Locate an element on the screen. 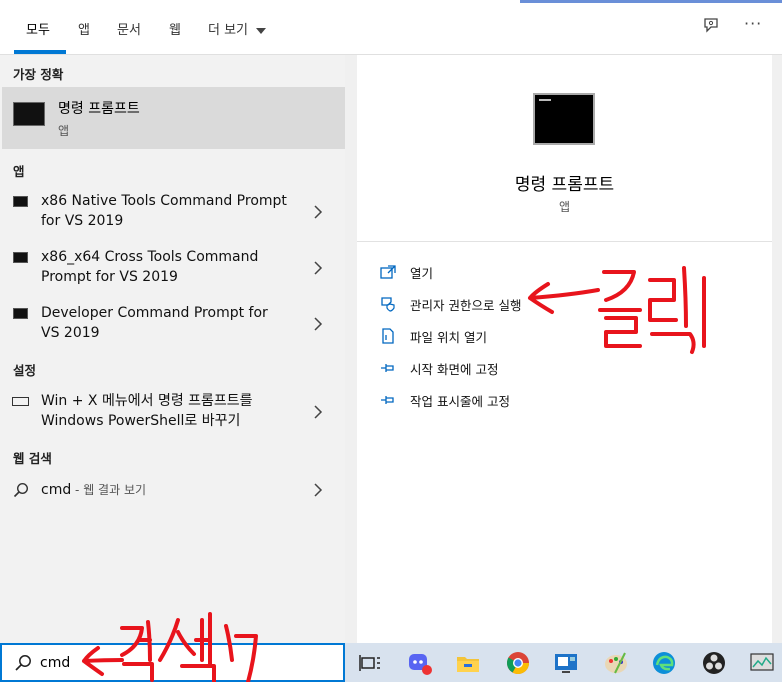 This screenshot has height=682, width=782. discord-icon is located at coordinates (420, 663).